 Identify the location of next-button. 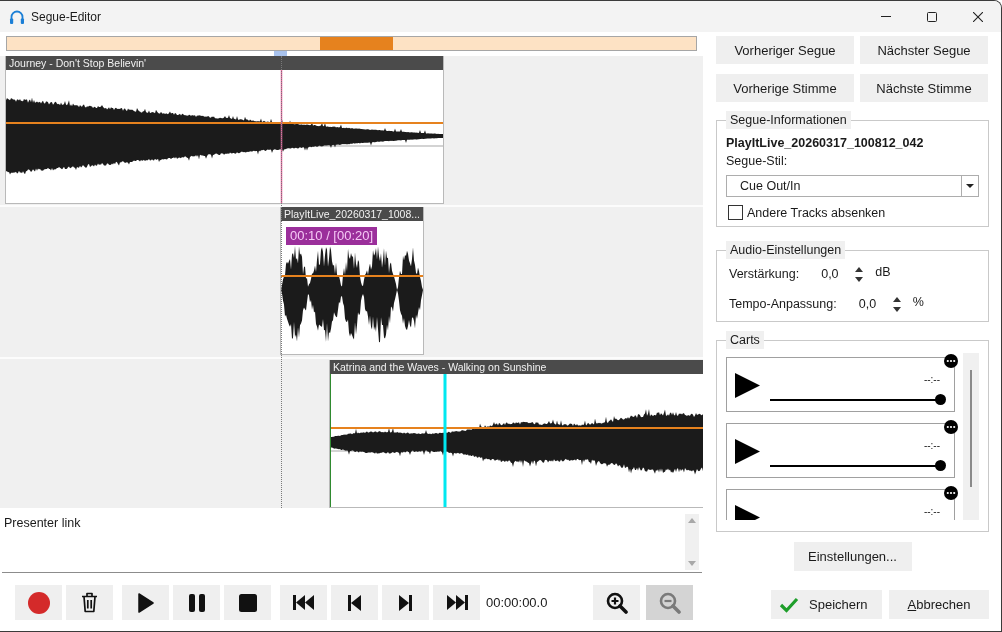
(405, 602).